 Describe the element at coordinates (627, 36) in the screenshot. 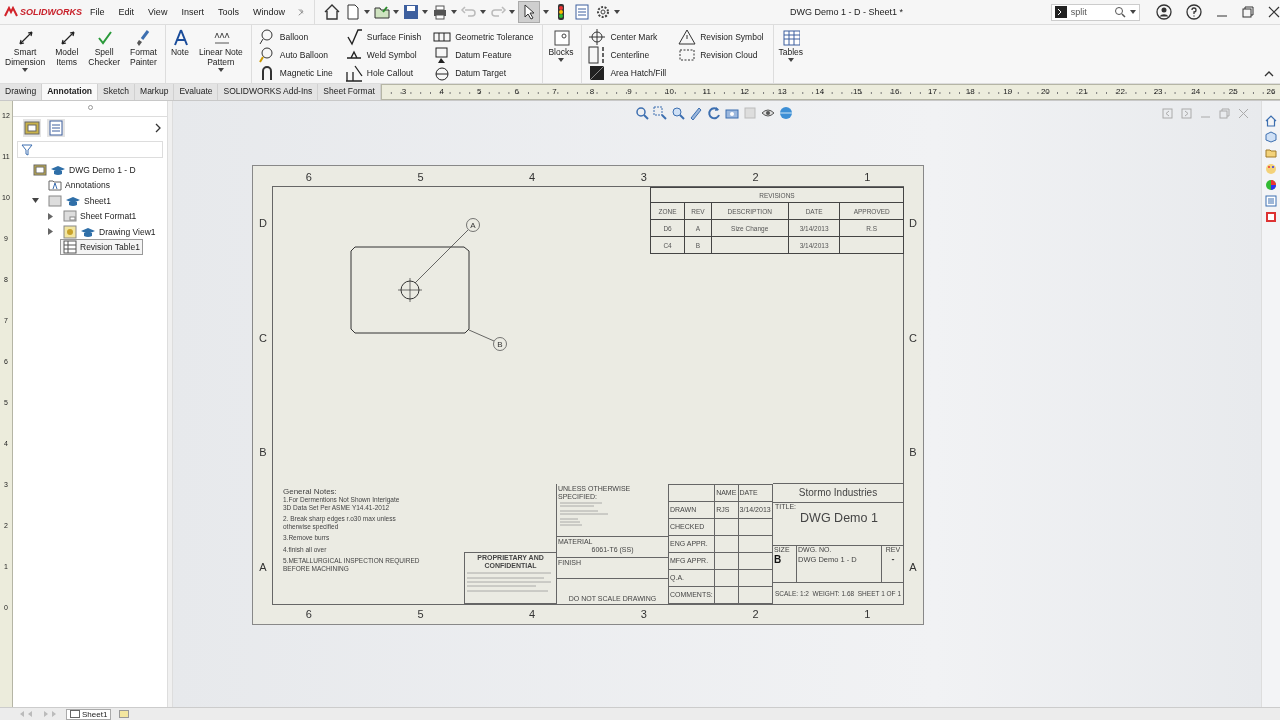

I see `ribbon-button: Center Mark` at that location.